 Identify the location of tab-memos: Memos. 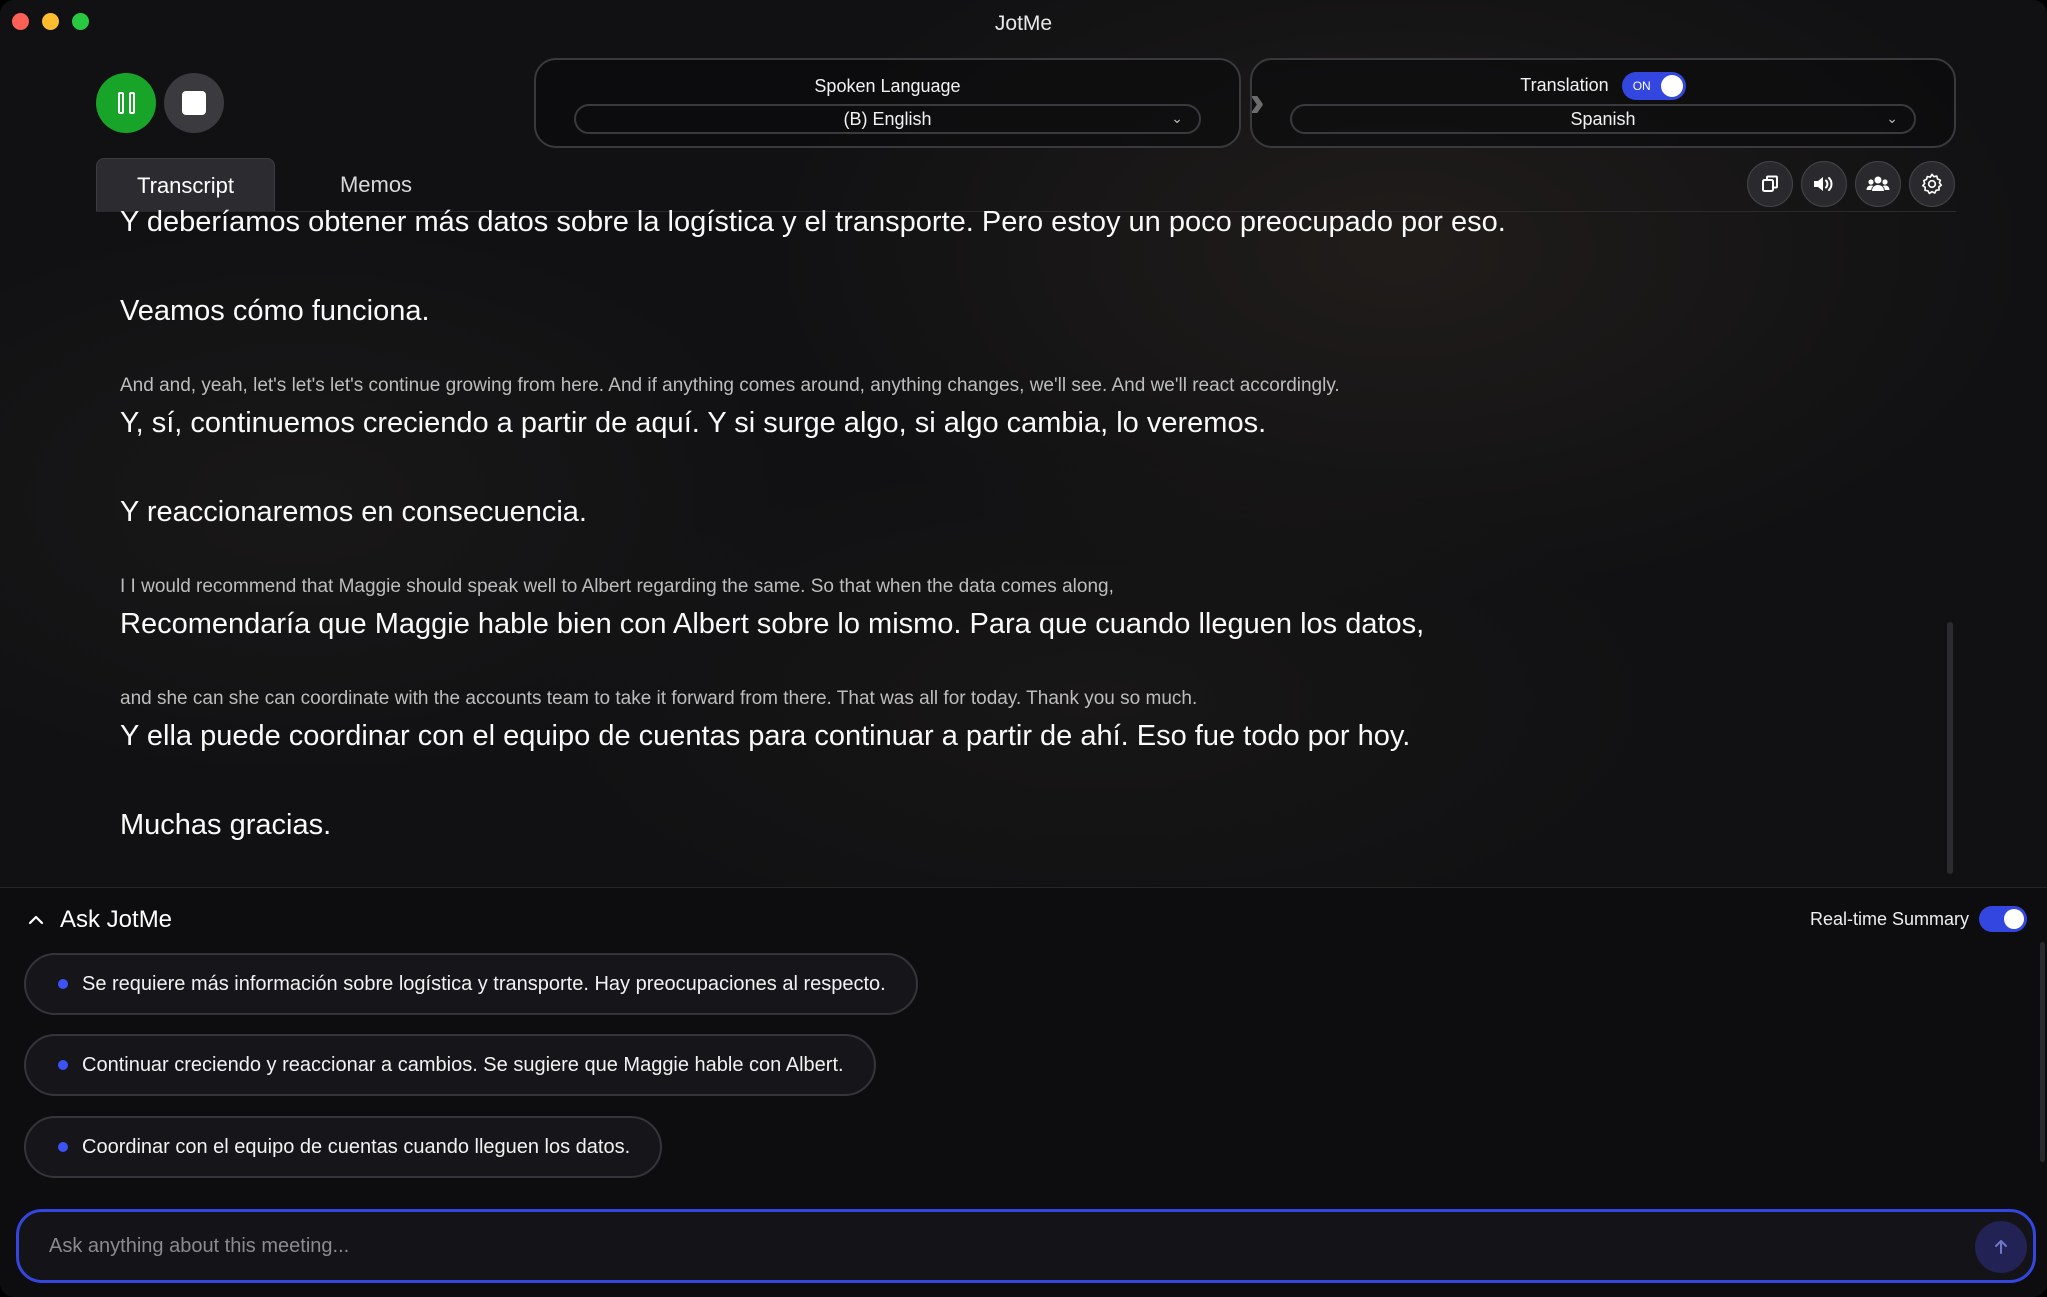
(376, 185).